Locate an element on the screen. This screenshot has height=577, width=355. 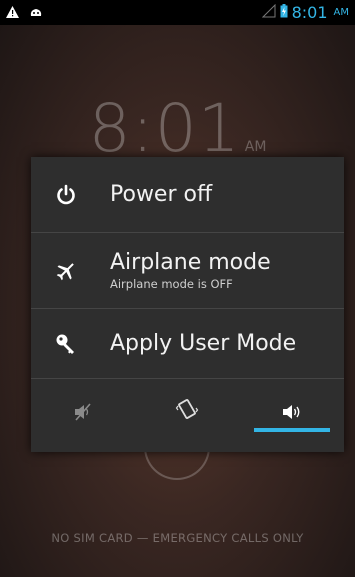
airplane-mode-status: Airplane mode is OFF is located at coordinates (171, 284).